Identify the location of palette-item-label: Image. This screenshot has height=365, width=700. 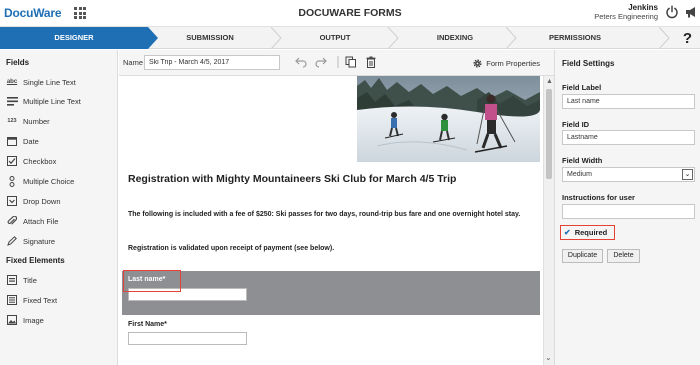
(33, 320).